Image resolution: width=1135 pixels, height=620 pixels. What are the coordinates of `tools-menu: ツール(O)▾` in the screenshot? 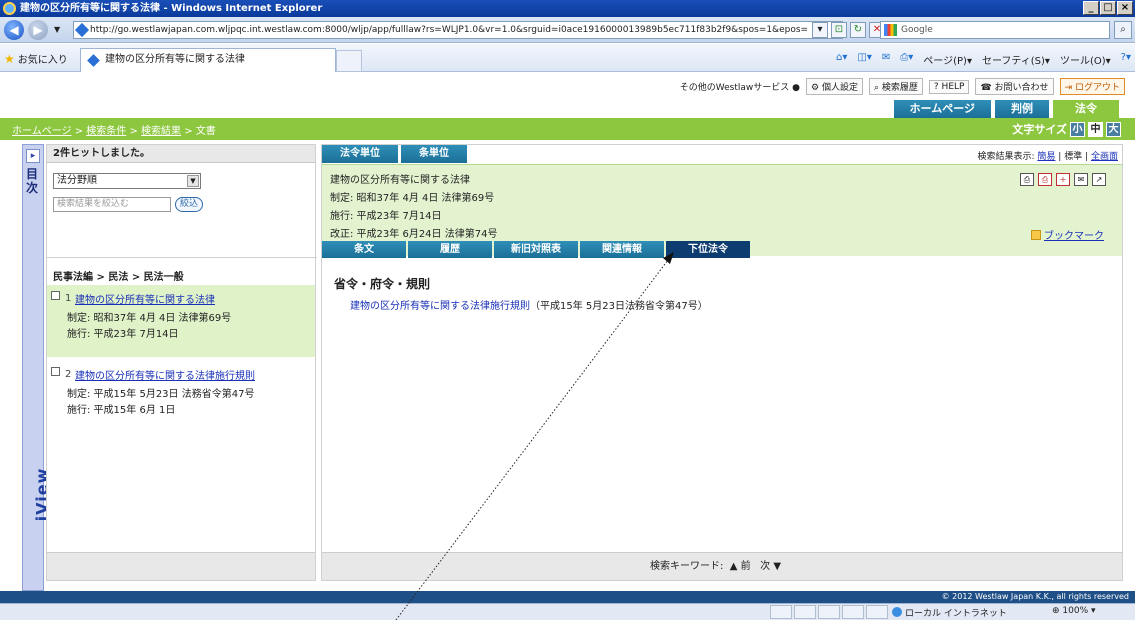 It's located at (1085, 59).